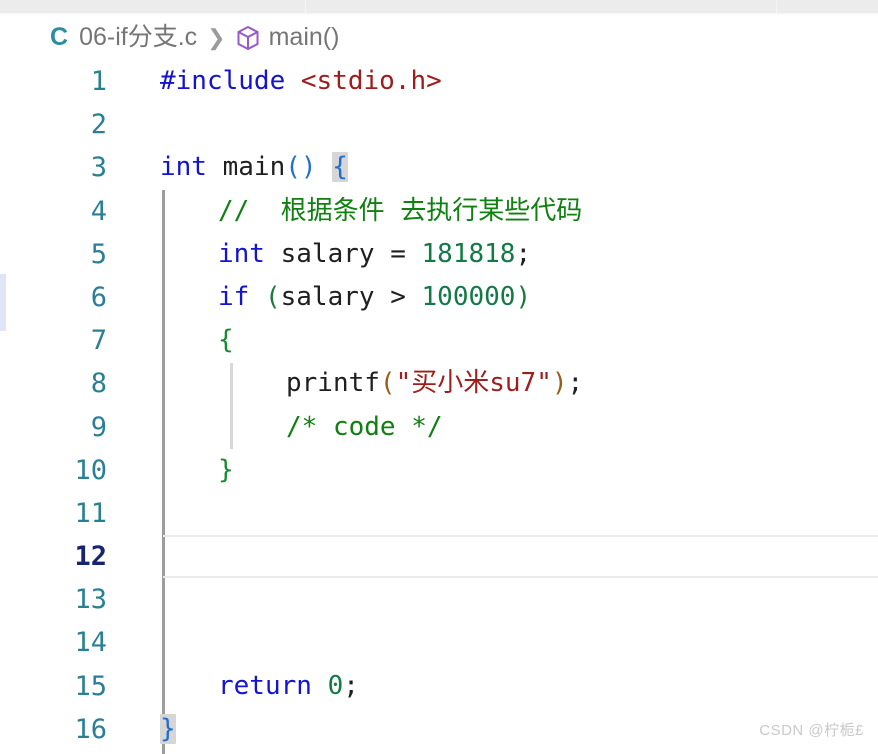  Describe the element at coordinates (59, 124) in the screenshot. I see `line-number: 2` at that location.